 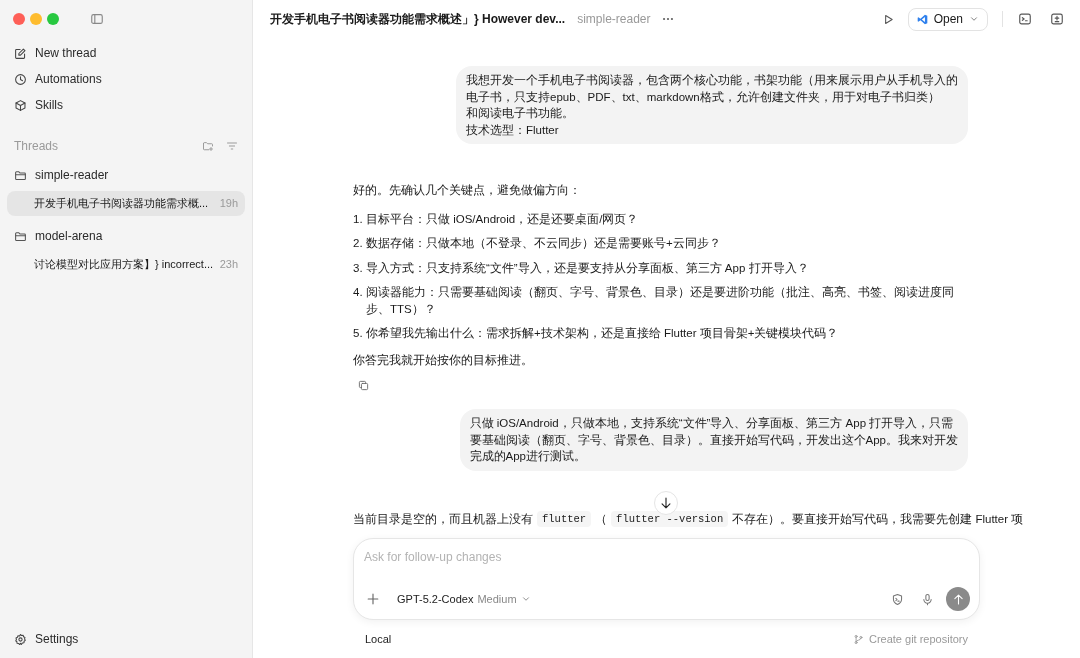 What do you see at coordinates (20, 53) in the screenshot?
I see `edit-icon` at bounding box center [20, 53].